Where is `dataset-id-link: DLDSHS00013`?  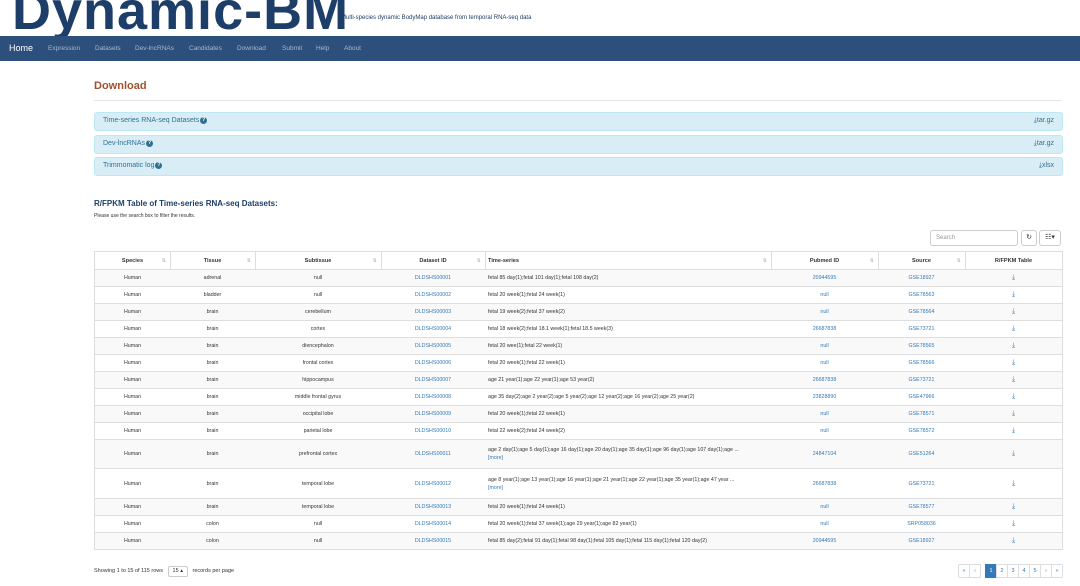
dataset-id-link: DLDSHS00013 is located at coordinates (433, 507).